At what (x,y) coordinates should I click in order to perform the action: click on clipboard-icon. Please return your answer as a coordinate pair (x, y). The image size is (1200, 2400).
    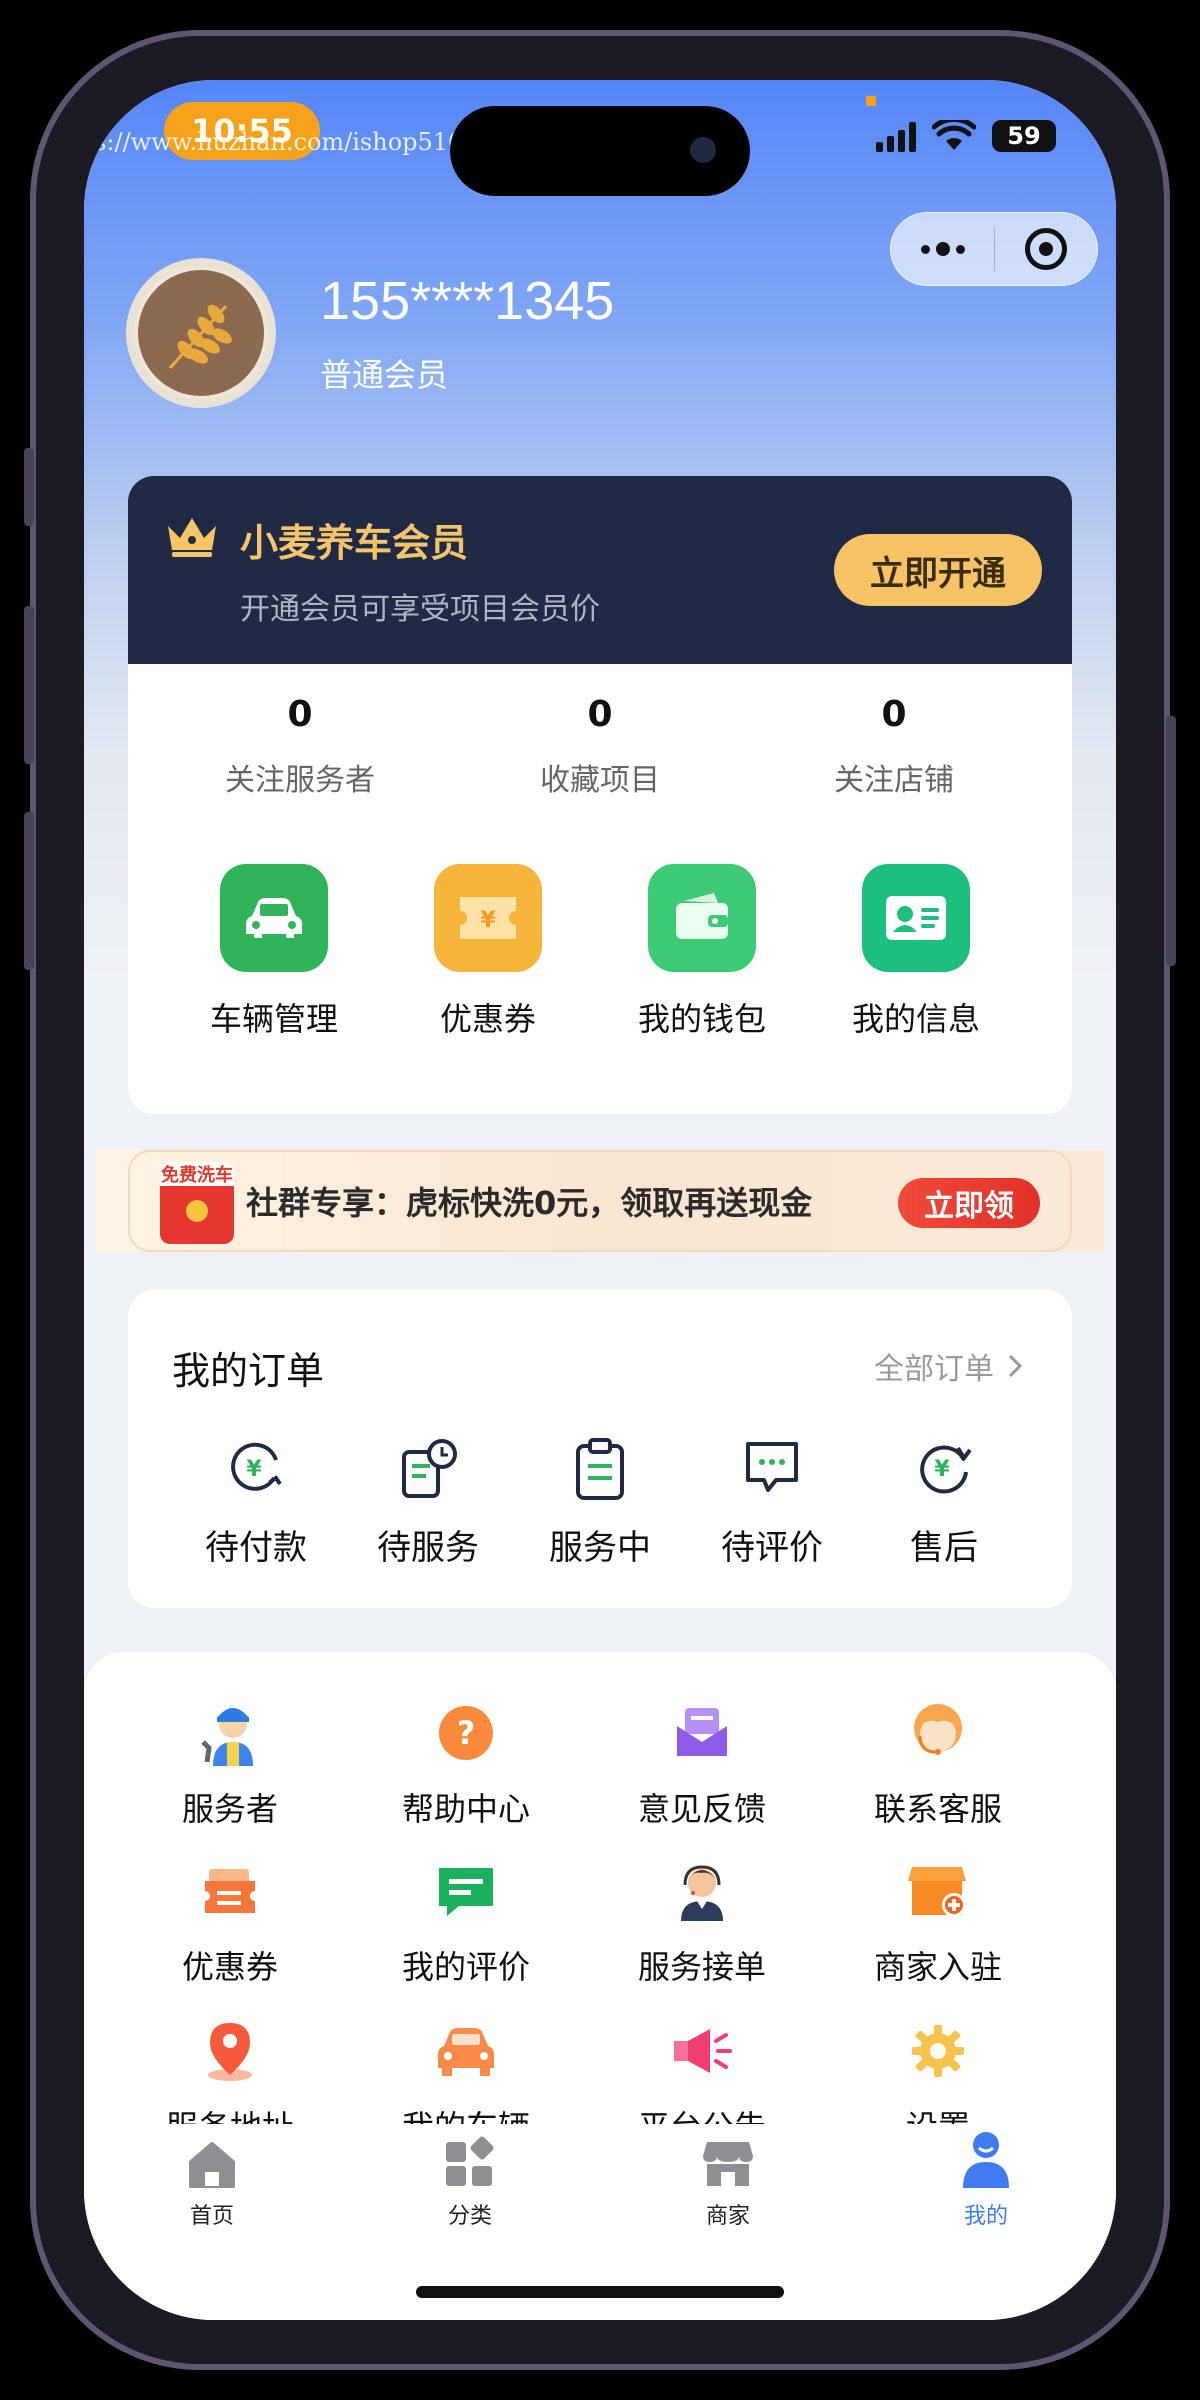
    Looking at the image, I should click on (600, 1470).